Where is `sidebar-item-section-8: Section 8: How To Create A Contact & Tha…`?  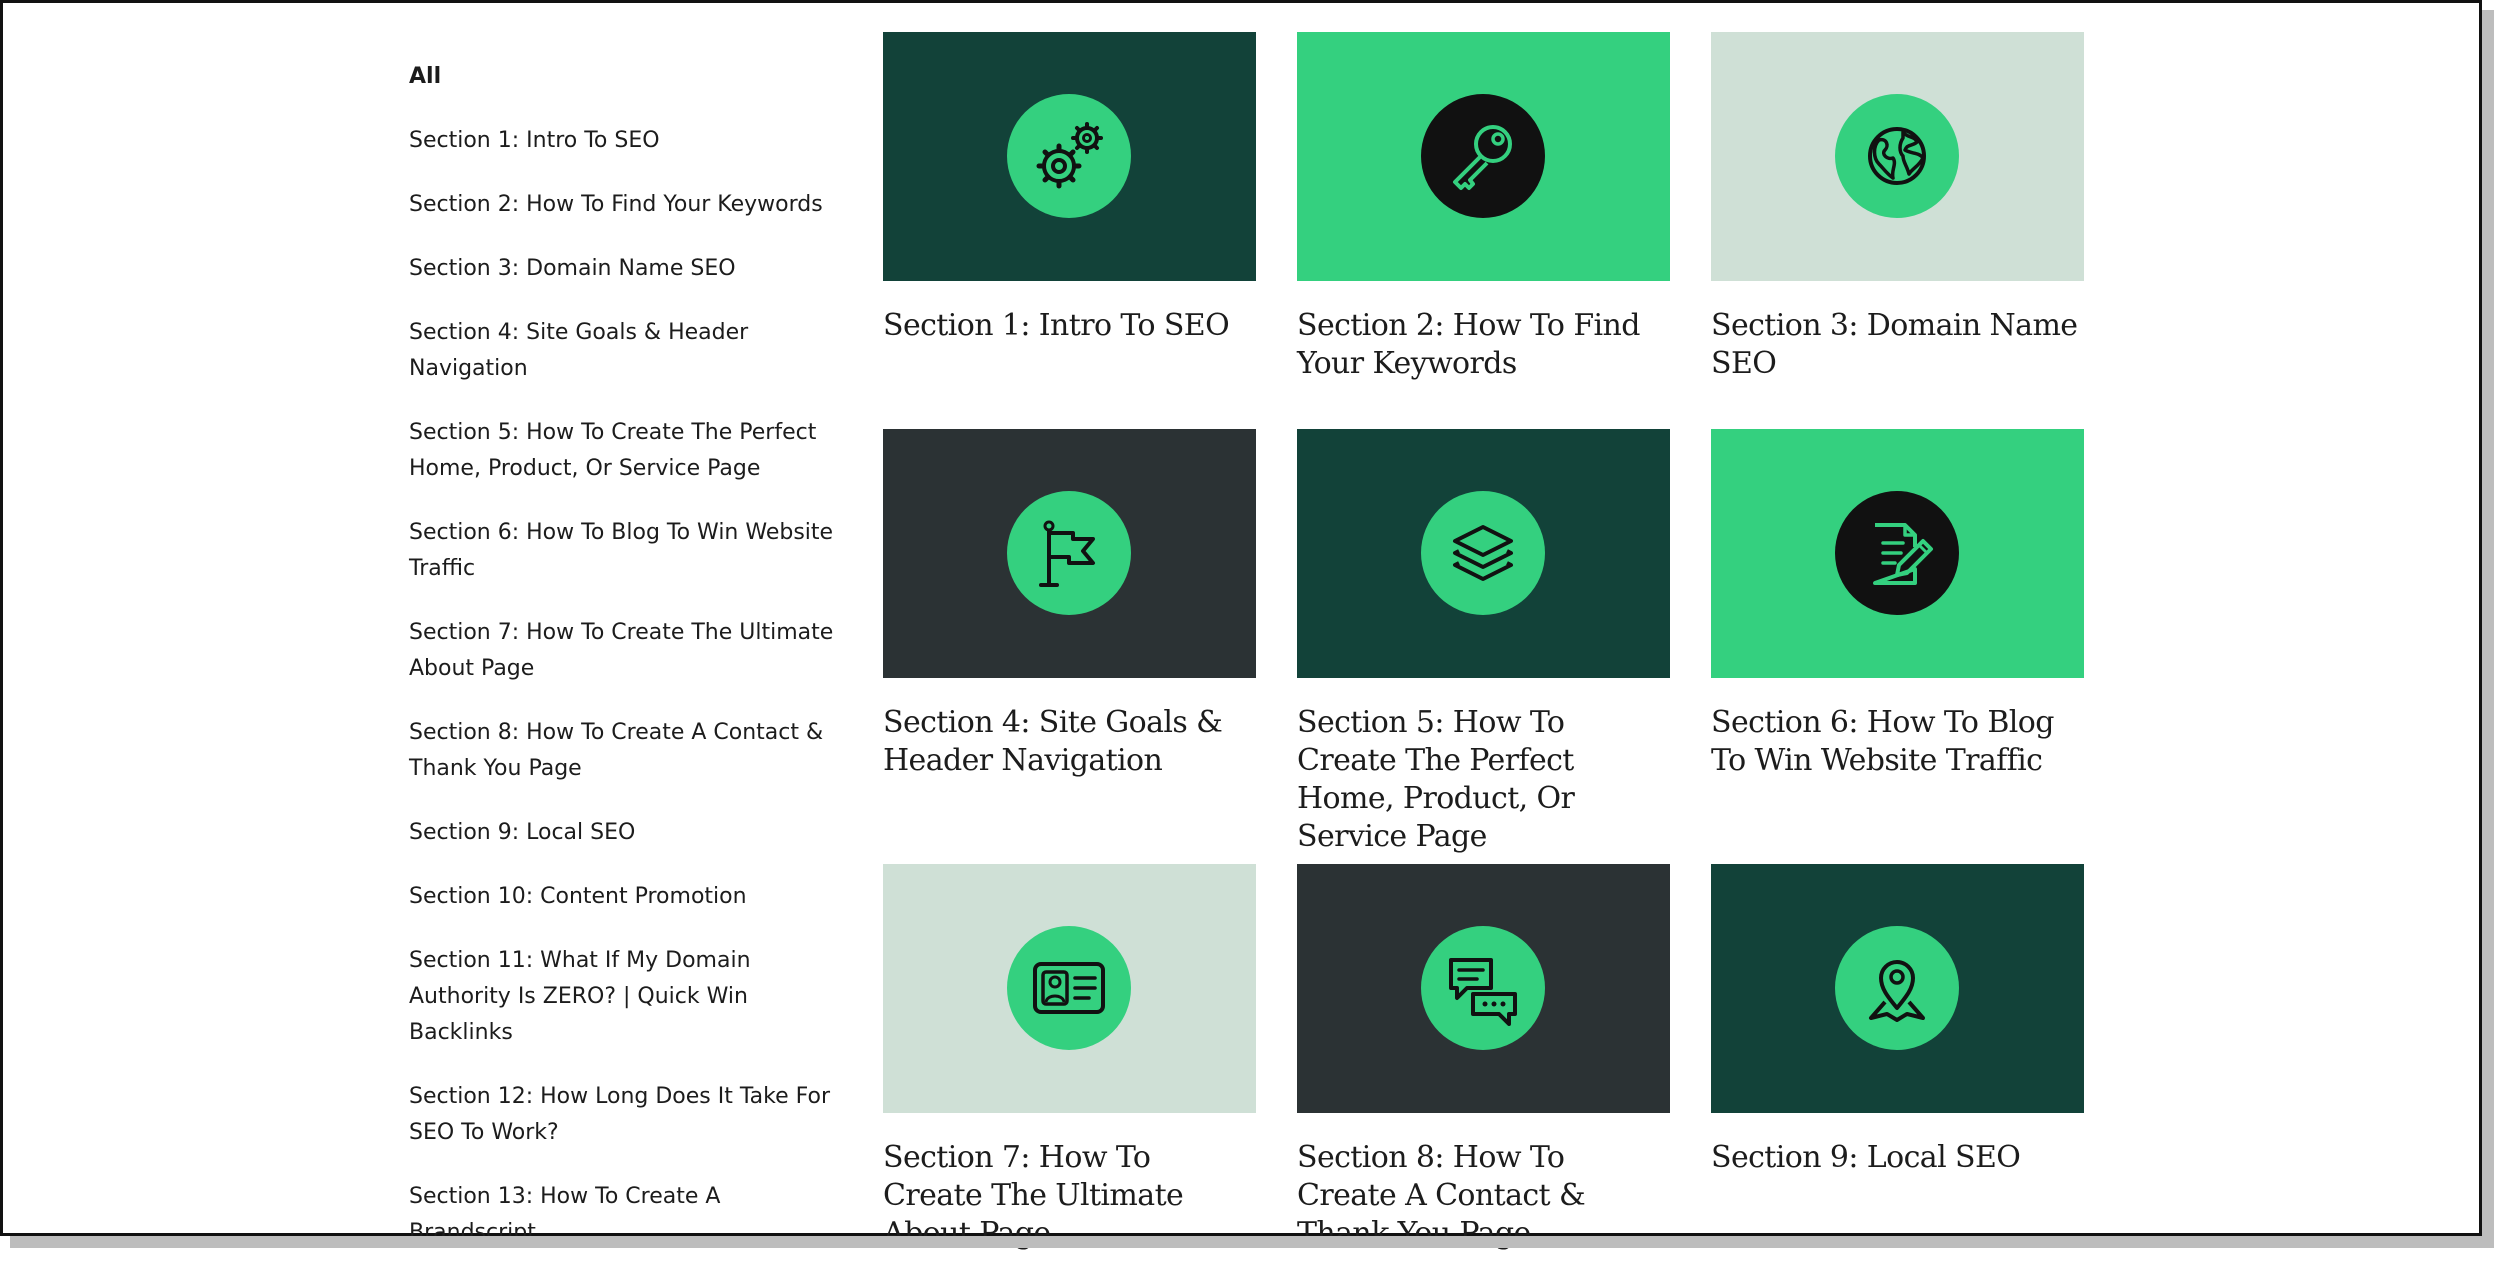
sidebar-item-section-8: Section 8: How To Create A Contact & Tha… is located at coordinates (624, 751).